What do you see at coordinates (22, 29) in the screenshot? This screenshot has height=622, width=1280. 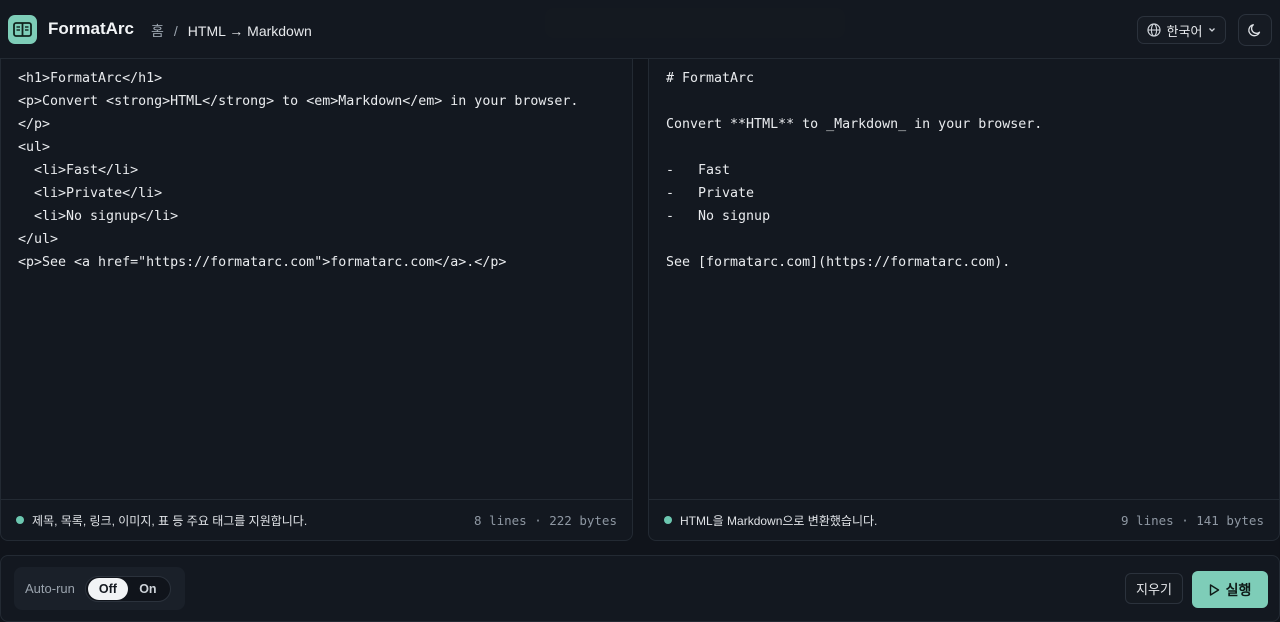 I see `app-logo-icon` at bounding box center [22, 29].